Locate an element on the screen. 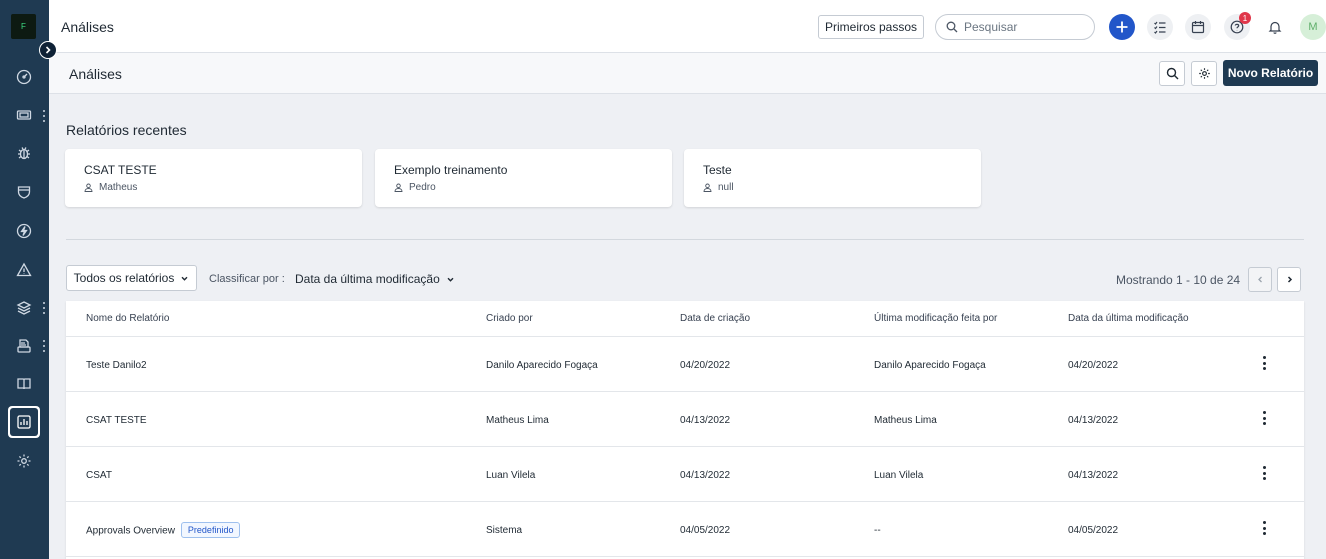 The image size is (1326, 559). predefined-badge: Predefinido is located at coordinates (210, 530).